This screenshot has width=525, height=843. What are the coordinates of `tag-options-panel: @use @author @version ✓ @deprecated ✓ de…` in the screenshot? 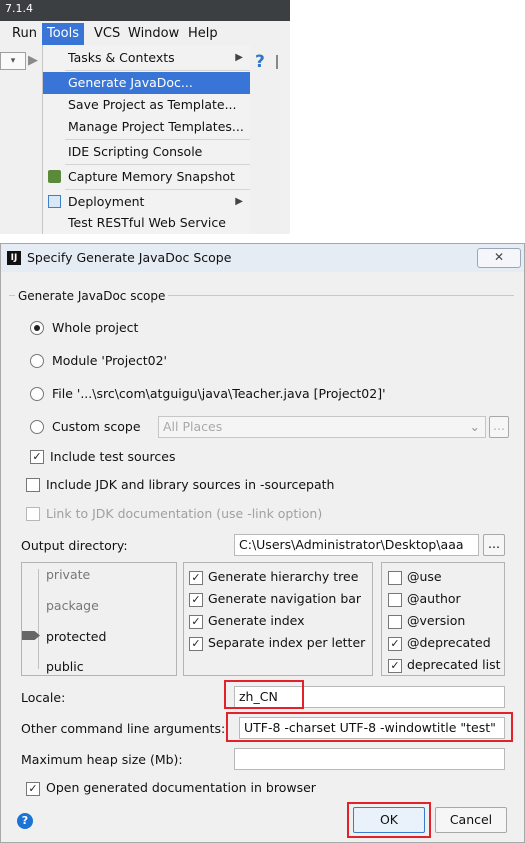 It's located at (443, 619).